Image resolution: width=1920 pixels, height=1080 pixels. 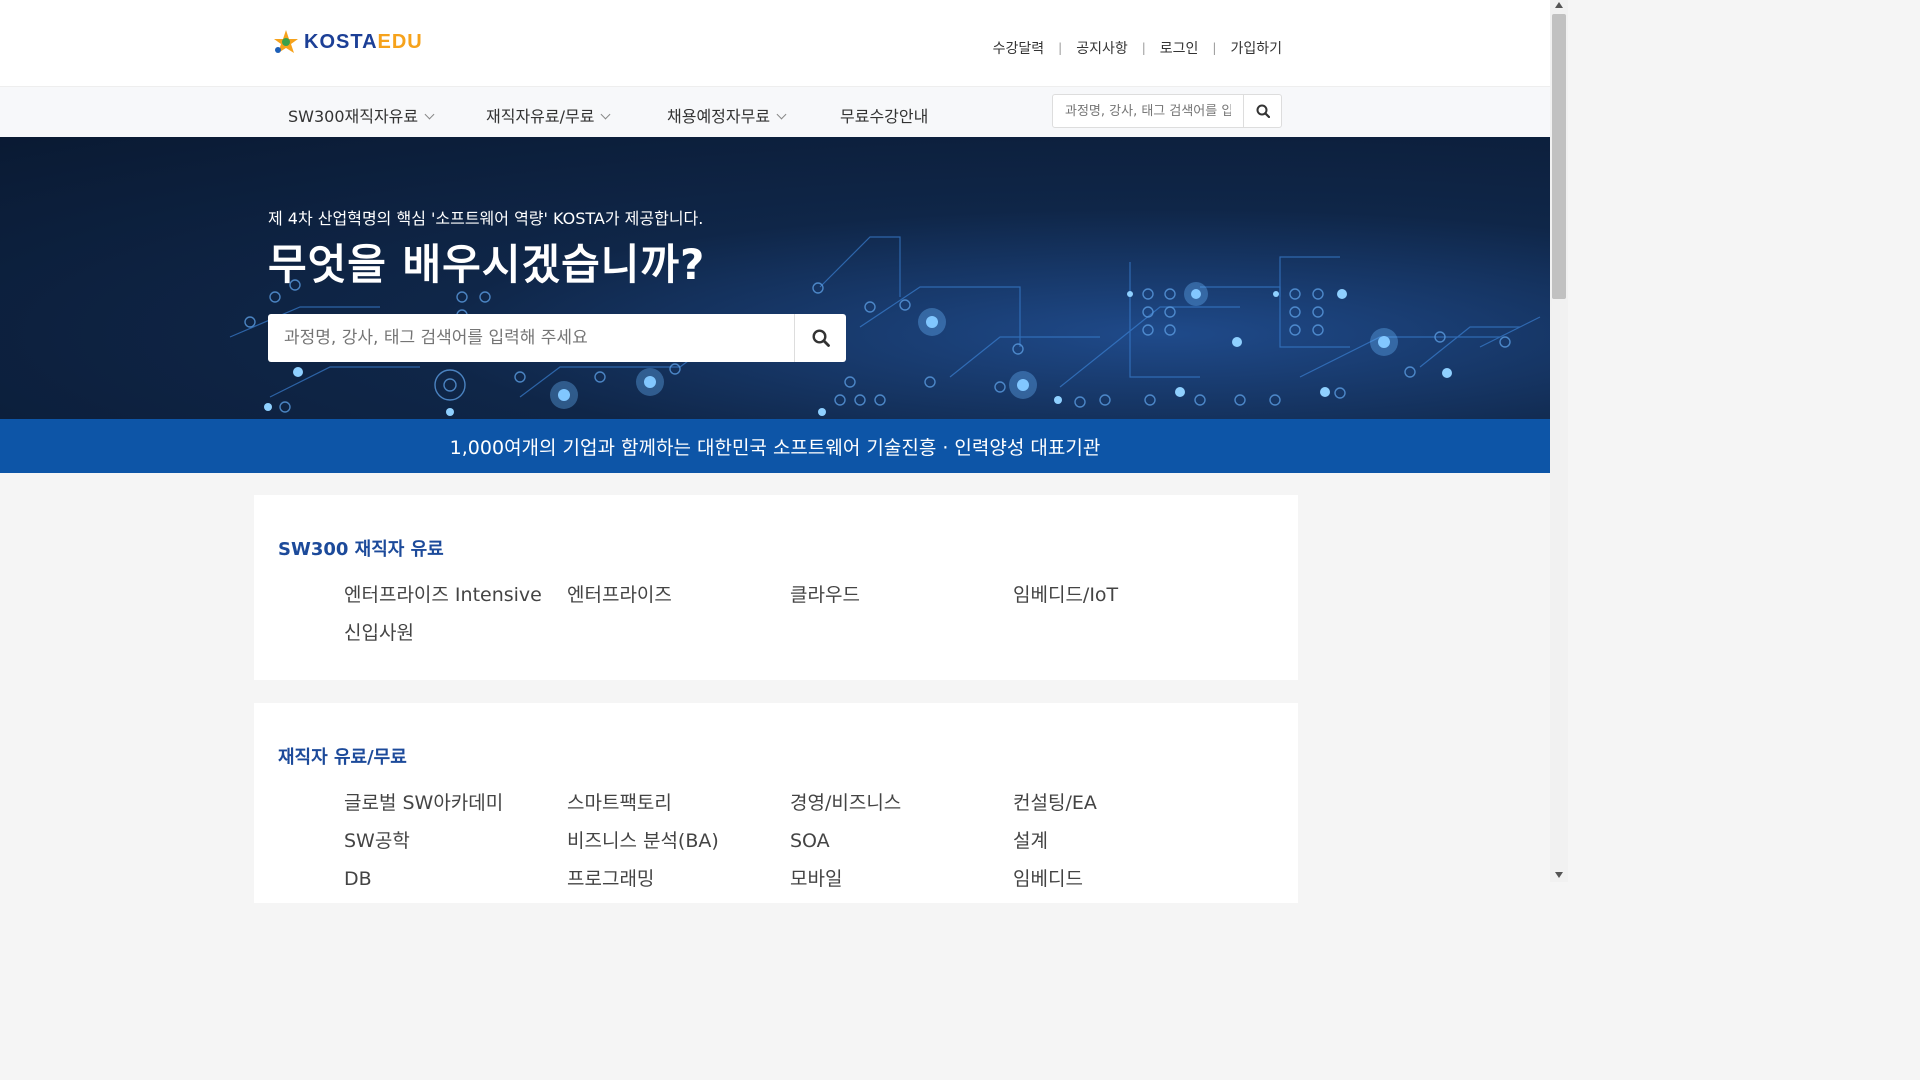 I want to click on category-link: DB, so click(x=455, y=879).